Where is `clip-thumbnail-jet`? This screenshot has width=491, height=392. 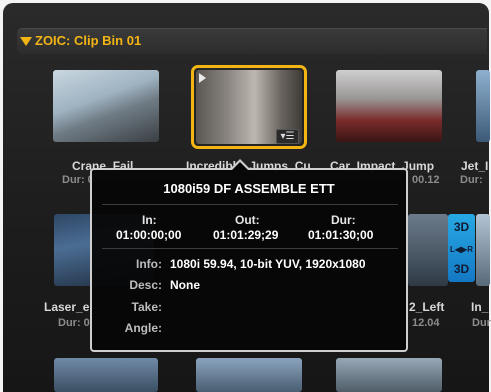 clip-thumbnail-jet is located at coordinates (483, 106).